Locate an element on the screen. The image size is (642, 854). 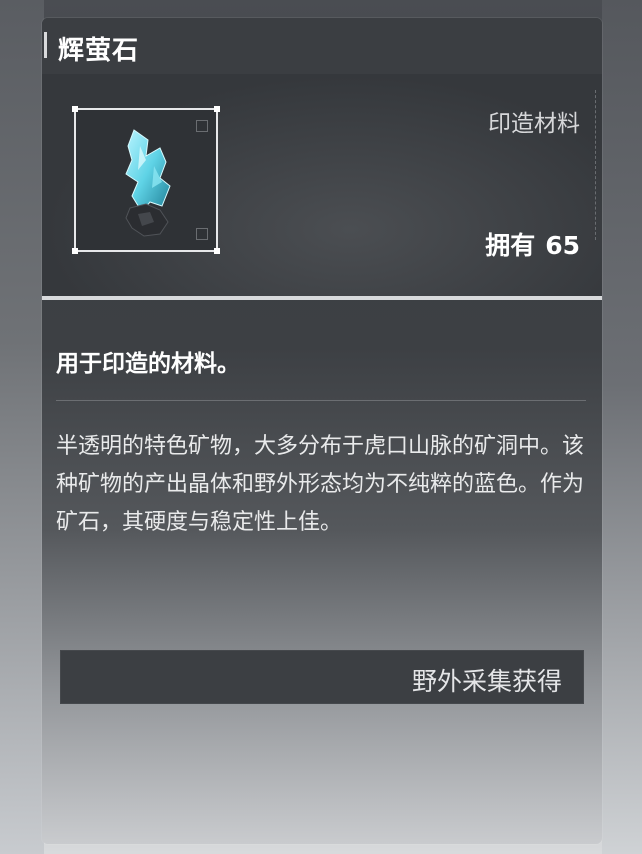
blue-crystal-ore-icon is located at coordinates (152, 183).